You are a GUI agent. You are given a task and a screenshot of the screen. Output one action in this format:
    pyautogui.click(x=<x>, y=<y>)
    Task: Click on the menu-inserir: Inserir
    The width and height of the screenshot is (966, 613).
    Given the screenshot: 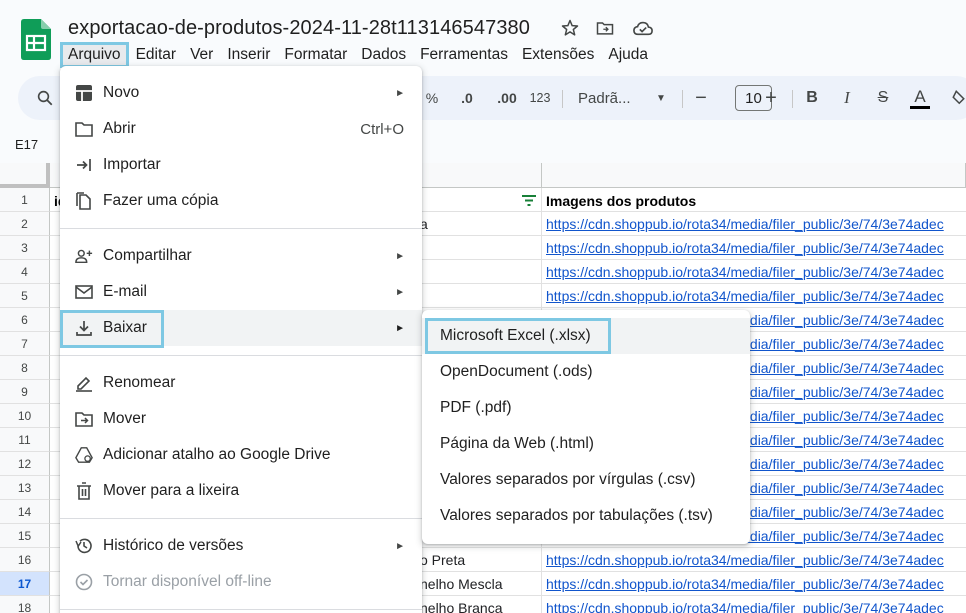 What is the action you would take?
    pyautogui.click(x=248, y=55)
    